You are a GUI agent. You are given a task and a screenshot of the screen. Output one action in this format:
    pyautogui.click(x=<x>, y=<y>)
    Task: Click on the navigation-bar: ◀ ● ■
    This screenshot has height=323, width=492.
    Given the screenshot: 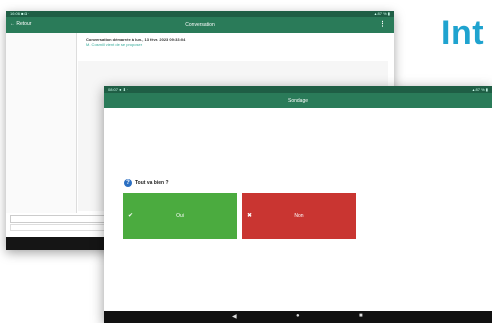 What is the action you would take?
    pyautogui.click(x=298, y=317)
    